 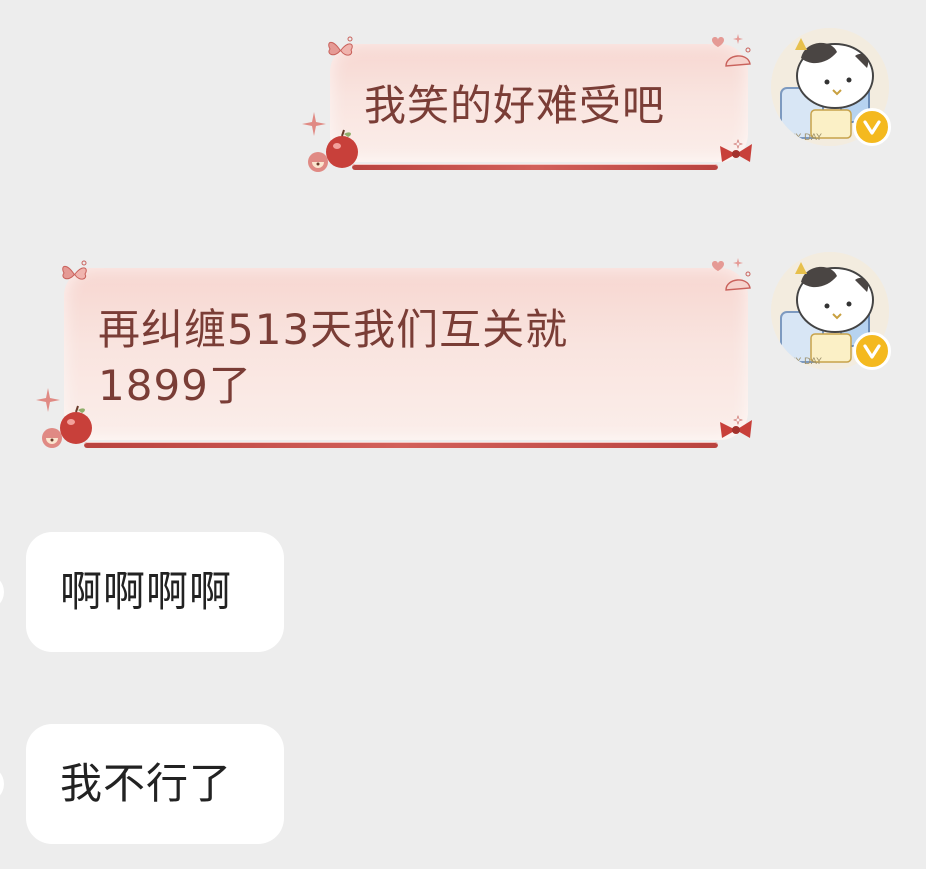 I want to click on incoming-message-bubble: 啊啊啊啊, so click(x=155, y=592).